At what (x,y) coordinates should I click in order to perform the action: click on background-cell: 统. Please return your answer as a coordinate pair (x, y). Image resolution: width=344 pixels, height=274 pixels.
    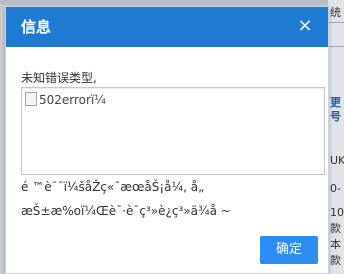
    Looking at the image, I should click on (335, 12).